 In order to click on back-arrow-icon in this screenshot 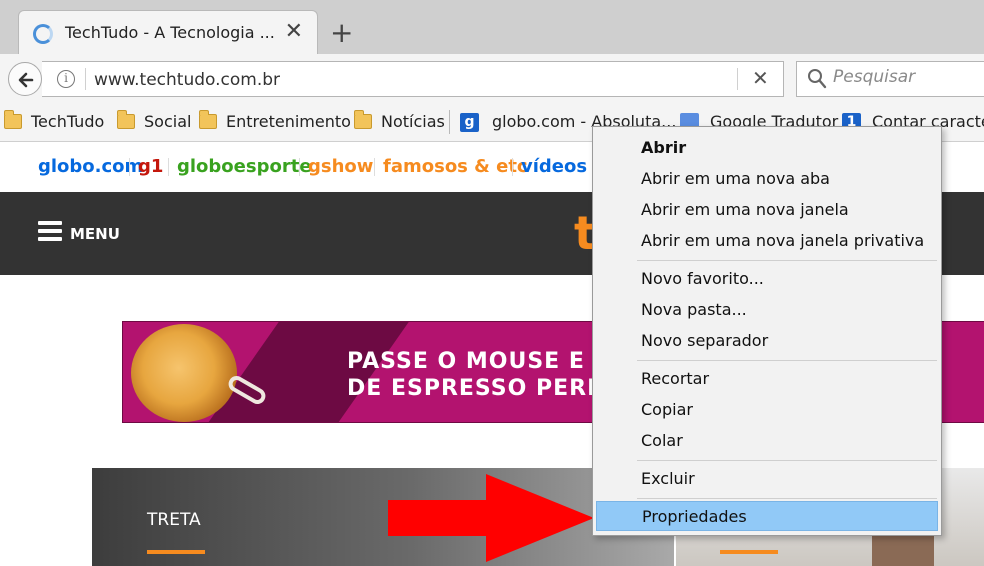, I will do `click(26, 80)`.